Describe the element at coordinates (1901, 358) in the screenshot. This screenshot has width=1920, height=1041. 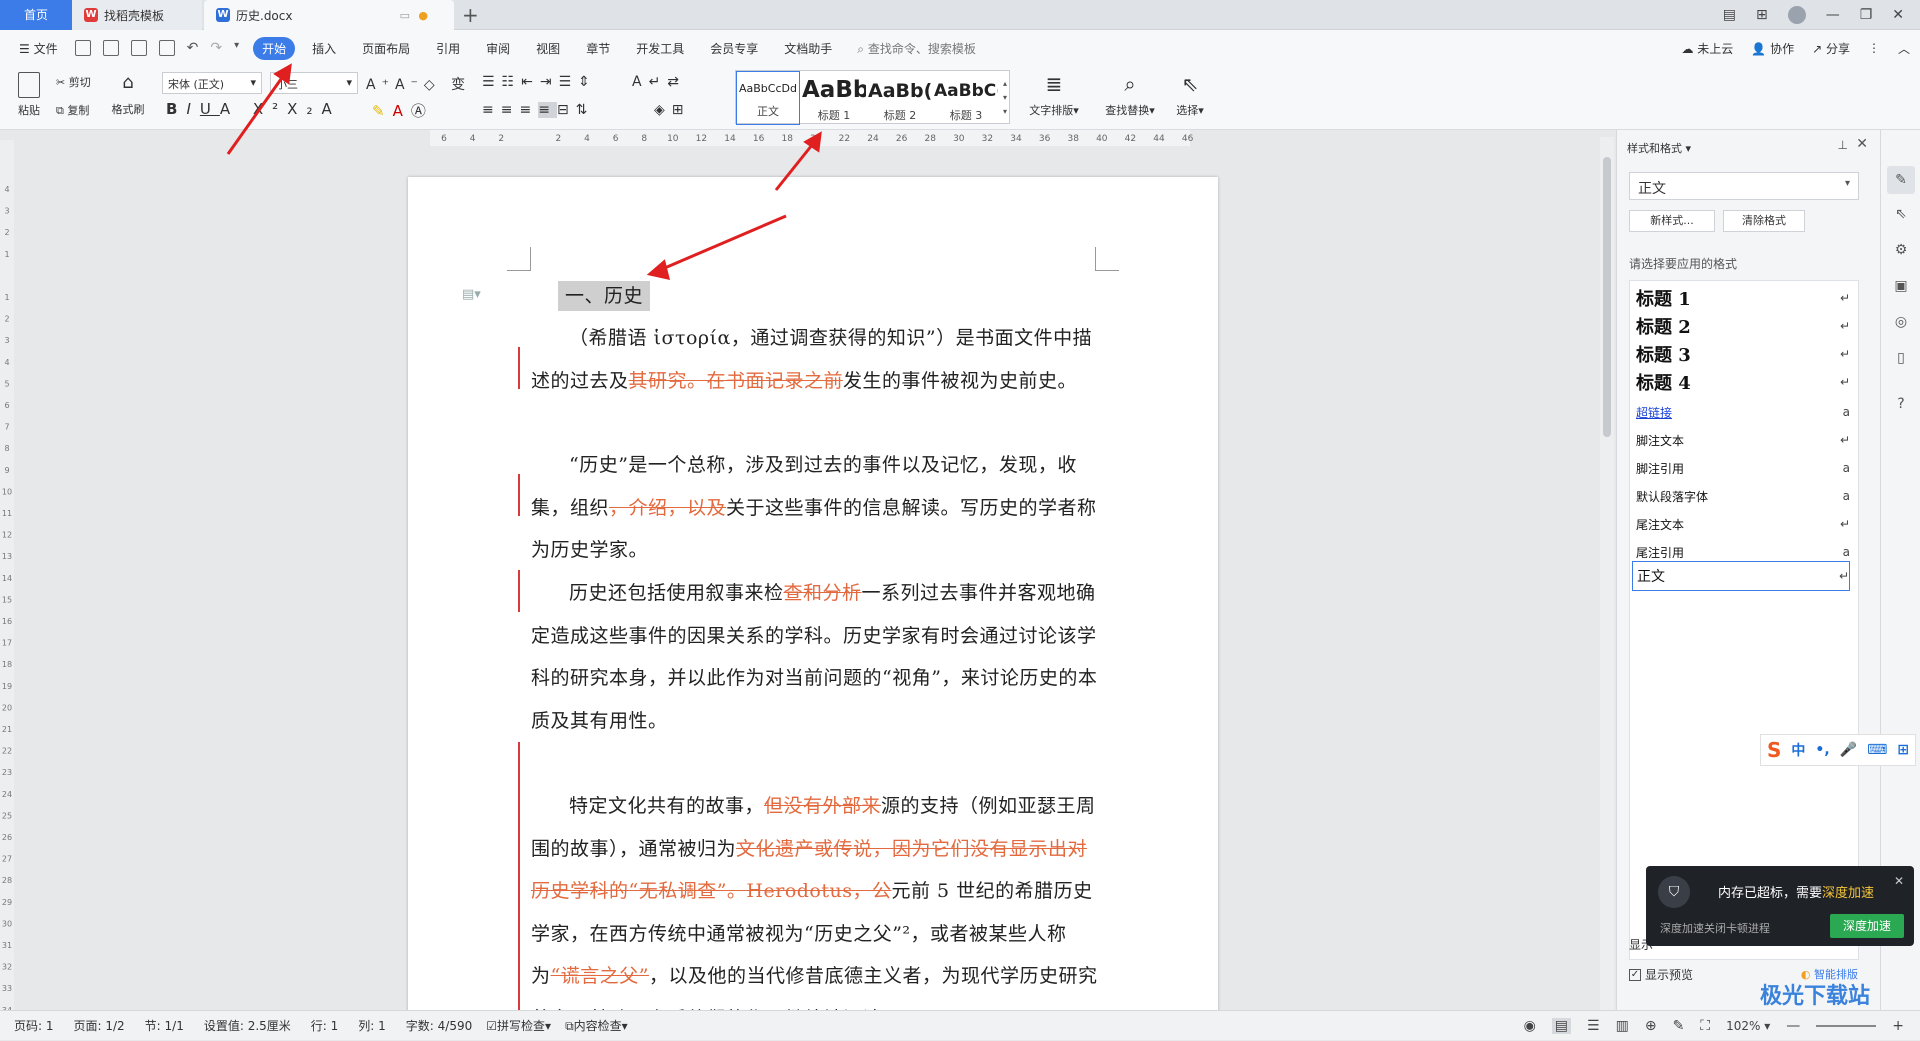
I see `book-icon: ▯` at that location.